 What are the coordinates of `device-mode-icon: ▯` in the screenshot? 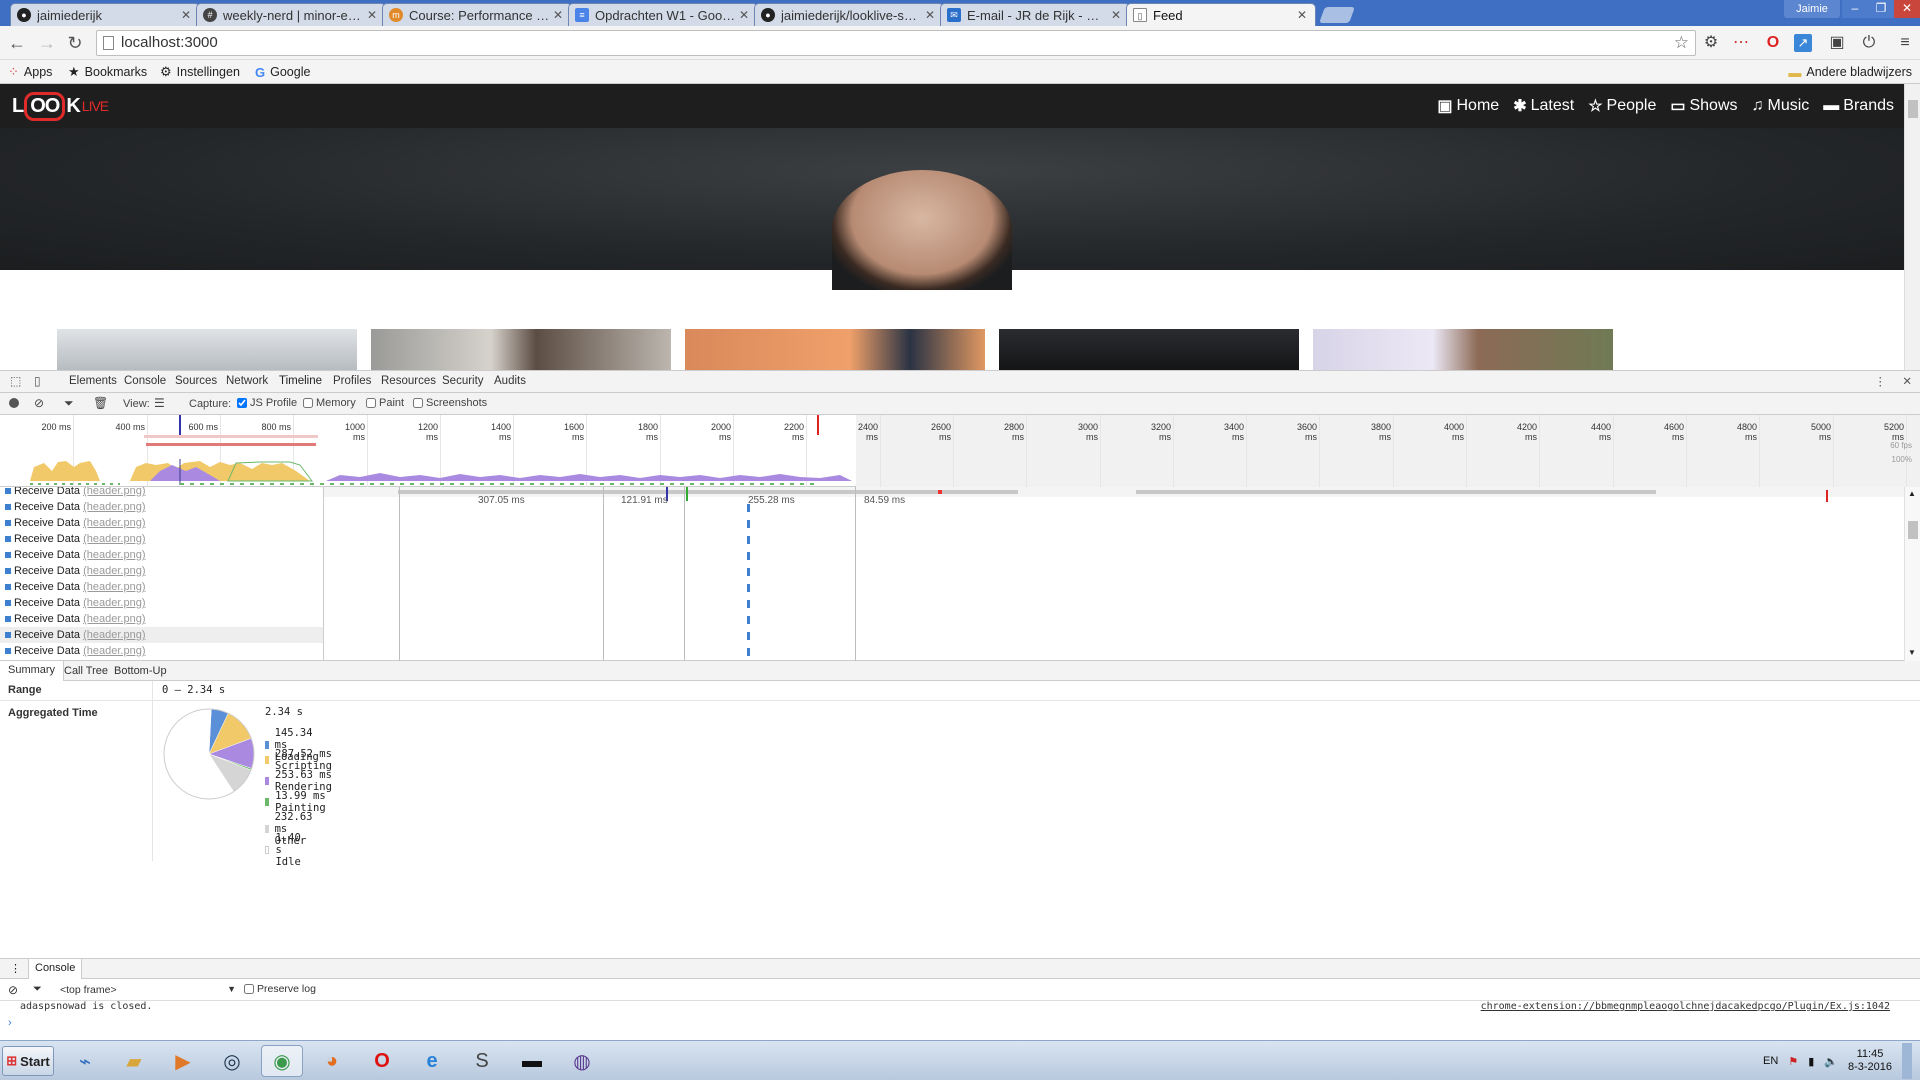 It's located at (37, 381).